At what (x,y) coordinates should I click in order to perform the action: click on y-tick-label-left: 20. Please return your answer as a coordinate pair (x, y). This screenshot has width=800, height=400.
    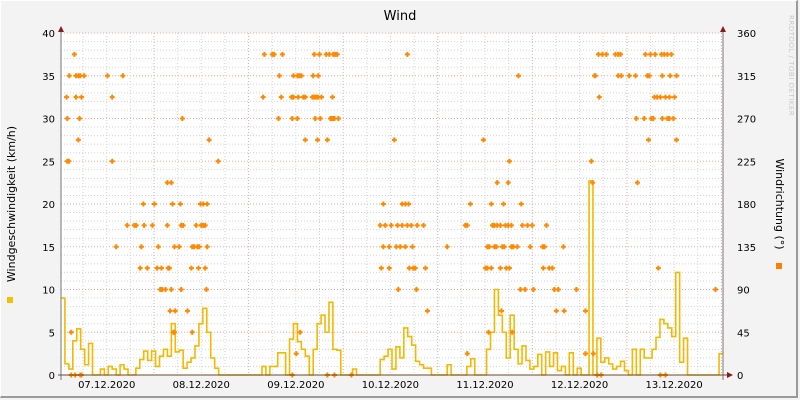
    Looking at the image, I should click on (48, 205).